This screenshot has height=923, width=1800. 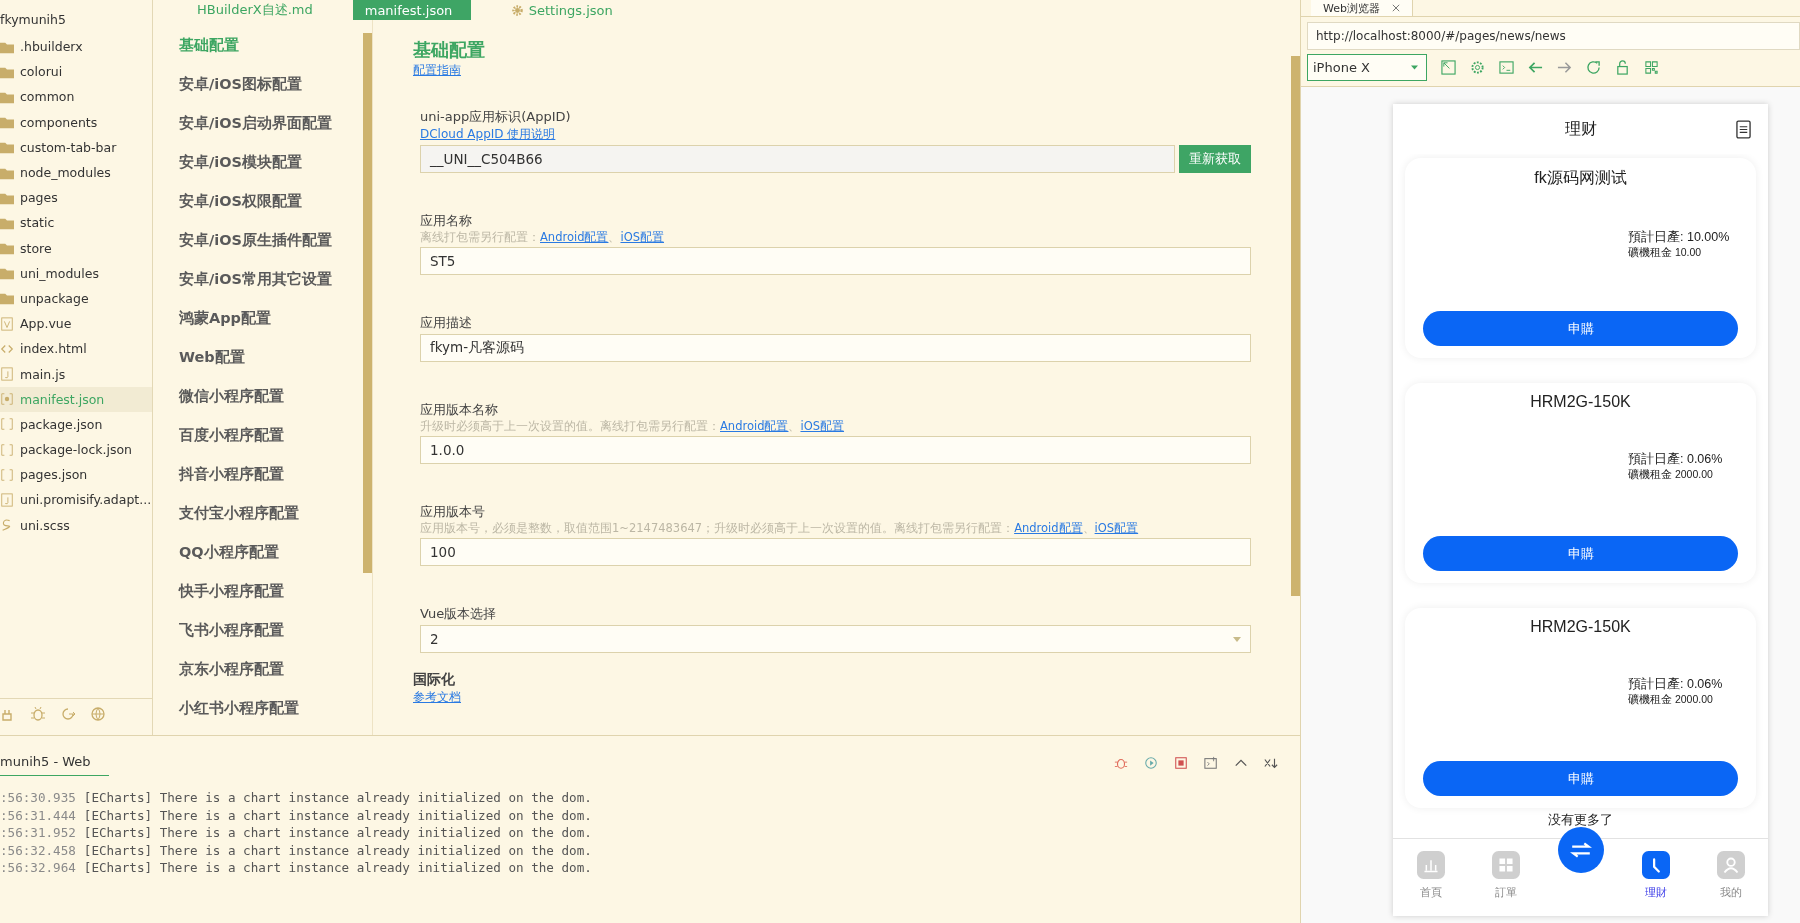 I want to click on input-field: 1.0.0, so click(x=835, y=450).